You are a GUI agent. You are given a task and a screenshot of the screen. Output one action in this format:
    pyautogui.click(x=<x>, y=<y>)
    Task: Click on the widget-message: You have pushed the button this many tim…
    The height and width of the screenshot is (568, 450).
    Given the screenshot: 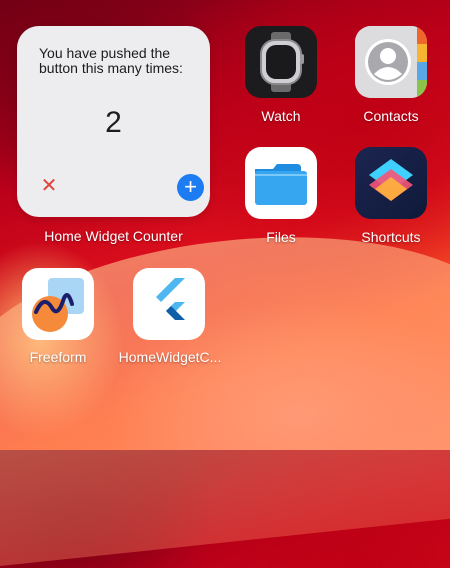 What is the action you would take?
    pyautogui.click(x=111, y=60)
    